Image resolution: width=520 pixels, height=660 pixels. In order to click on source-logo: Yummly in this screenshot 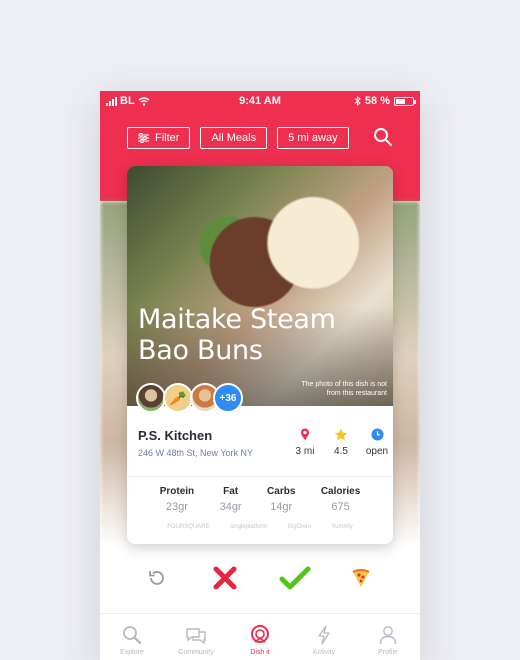, I will do `click(342, 527)`.